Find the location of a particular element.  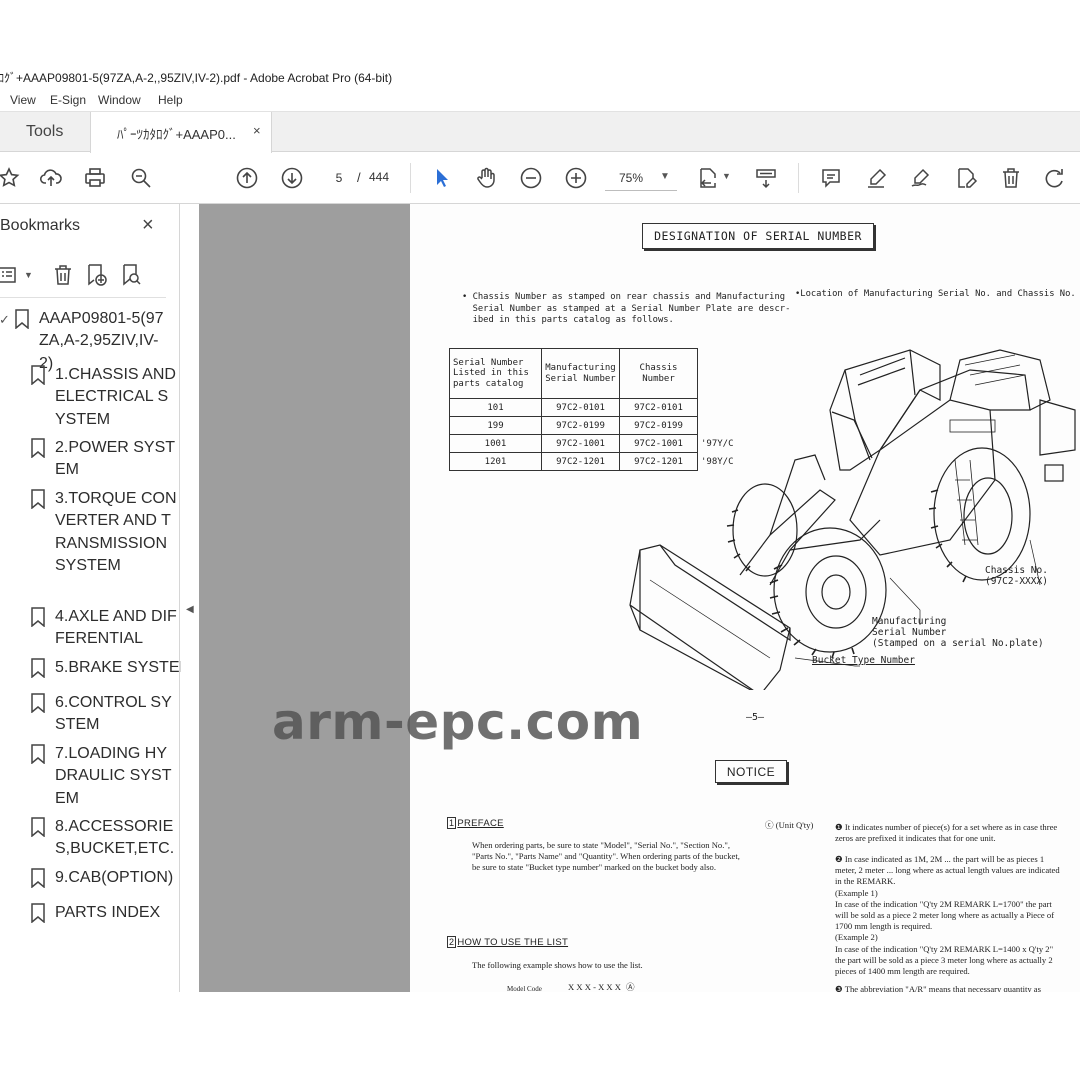

rotate-icon is located at coordinates (1055, 178).